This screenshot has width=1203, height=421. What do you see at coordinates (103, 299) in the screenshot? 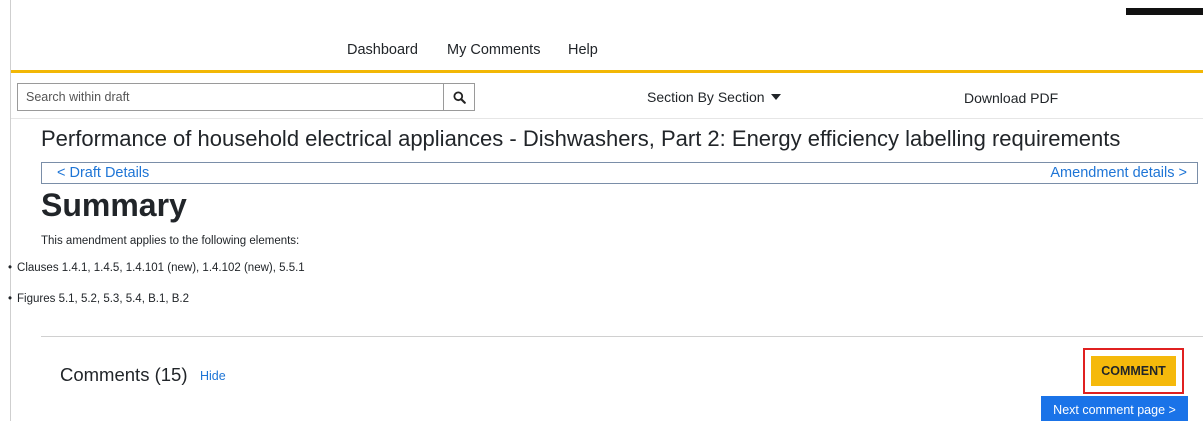
I see `list-item-text: Figures 5.1, 5.2, 5.3, 5.4, B.1, B.2` at bounding box center [103, 299].